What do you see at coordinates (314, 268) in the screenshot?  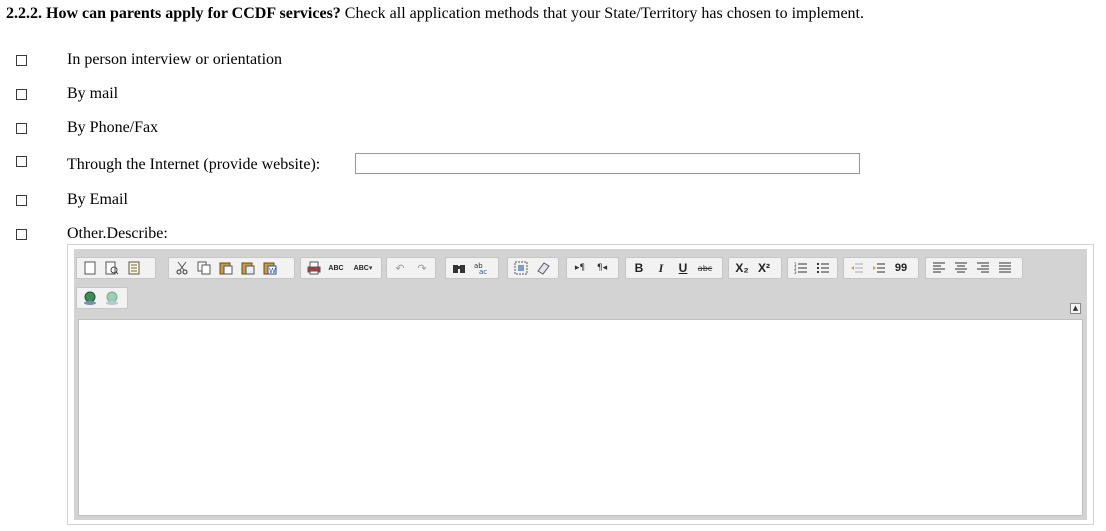 I see `print-icon` at bounding box center [314, 268].